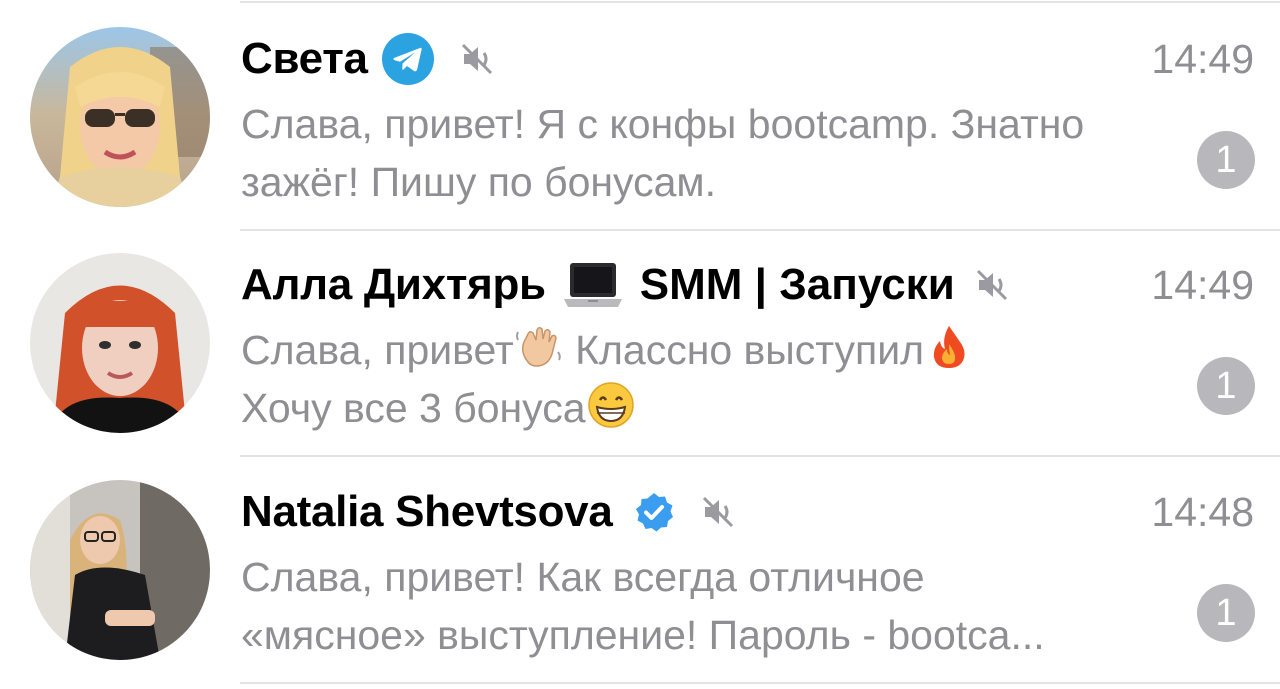  Describe the element at coordinates (393, 284) in the screenshot. I see `chat-name: Алла Дихтярь` at that location.